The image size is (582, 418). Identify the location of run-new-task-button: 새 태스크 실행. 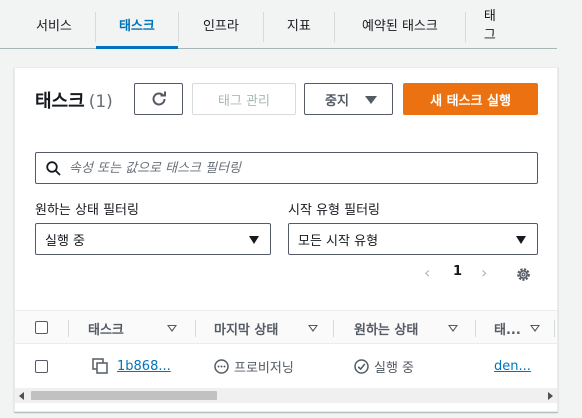
(470, 99).